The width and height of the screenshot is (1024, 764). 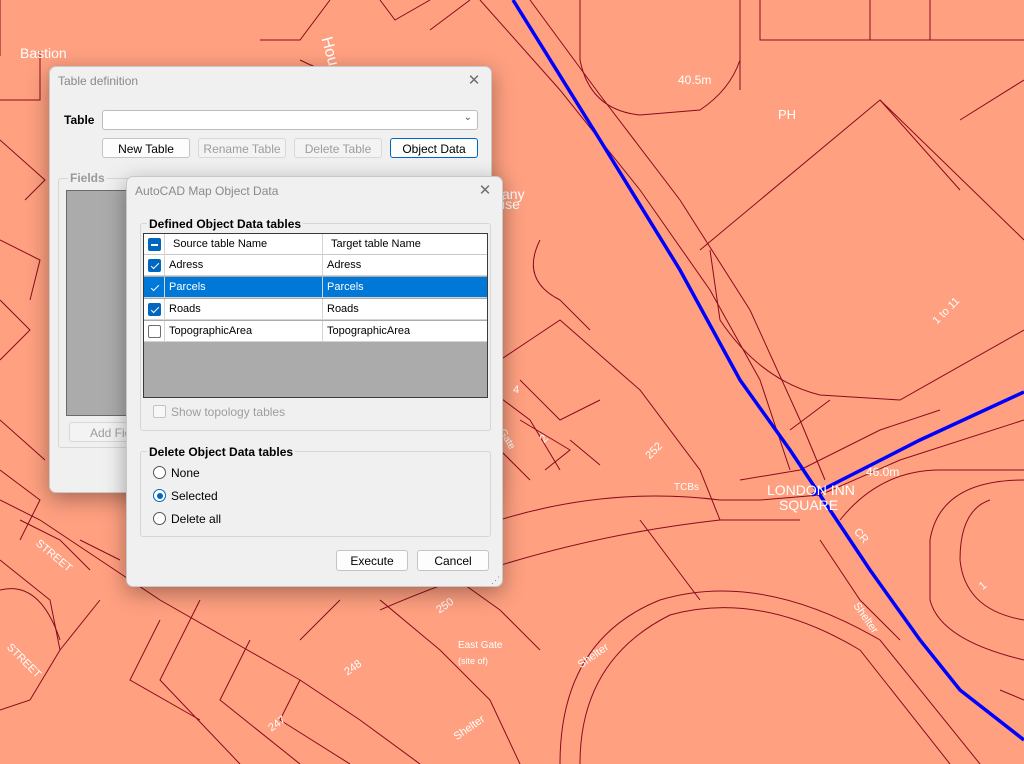 I want to click on delete-all-radio, so click(x=159, y=518).